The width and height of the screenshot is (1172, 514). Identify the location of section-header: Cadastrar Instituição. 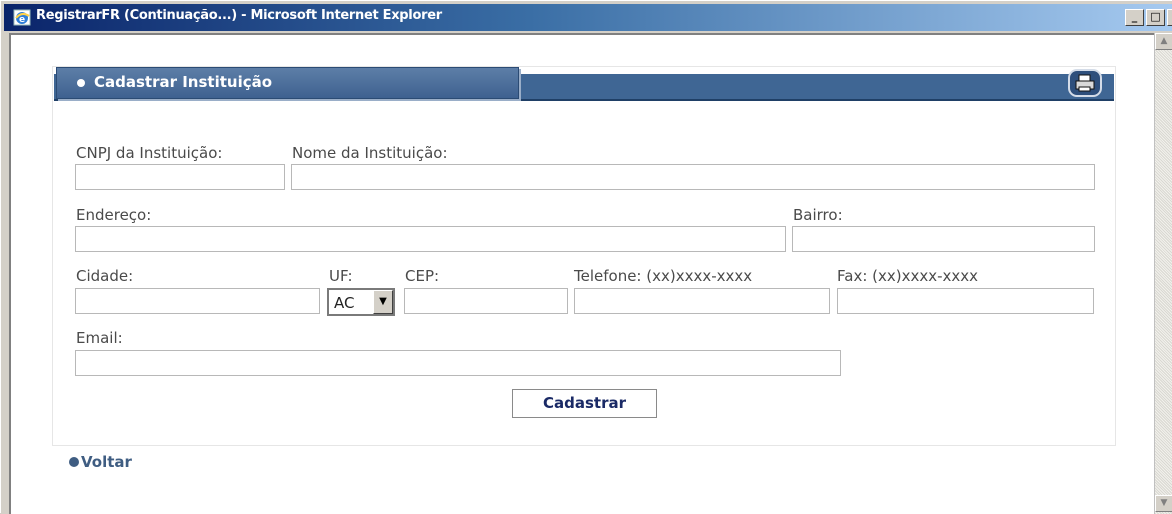
(584, 84).